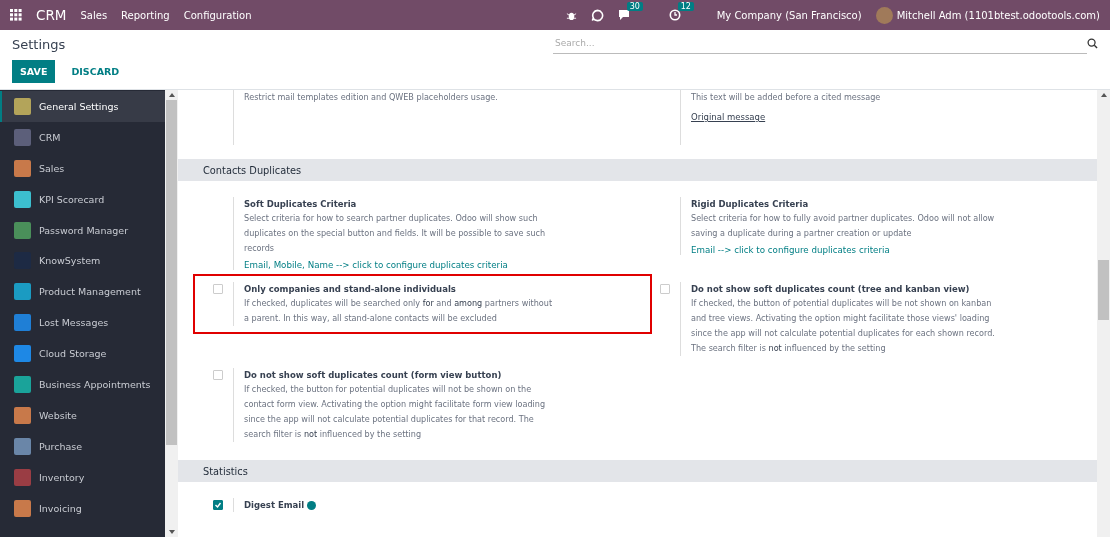 This screenshot has width=1110, height=537. I want to click on setting-title: Rigid Duplicates Criteria, so click(750, 204).